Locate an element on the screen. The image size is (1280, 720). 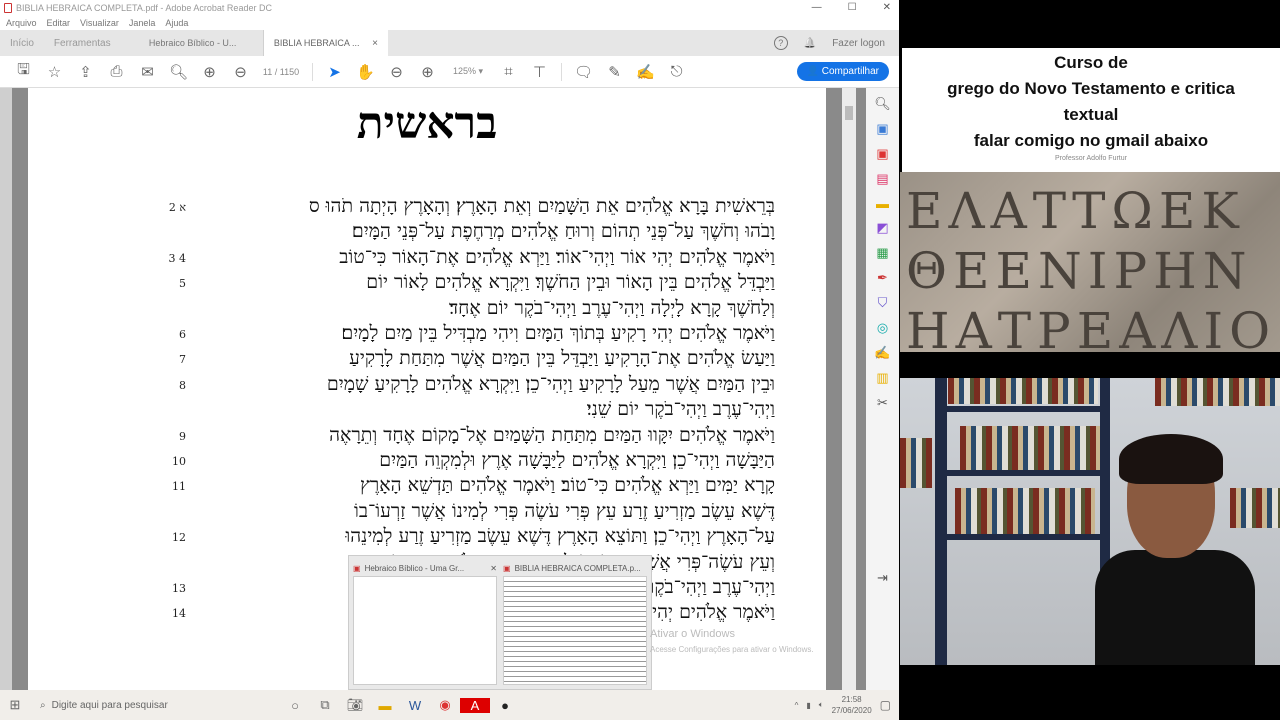
search-placeholder: Digite aqui para pesquisar is located at coordinates (109, 705).